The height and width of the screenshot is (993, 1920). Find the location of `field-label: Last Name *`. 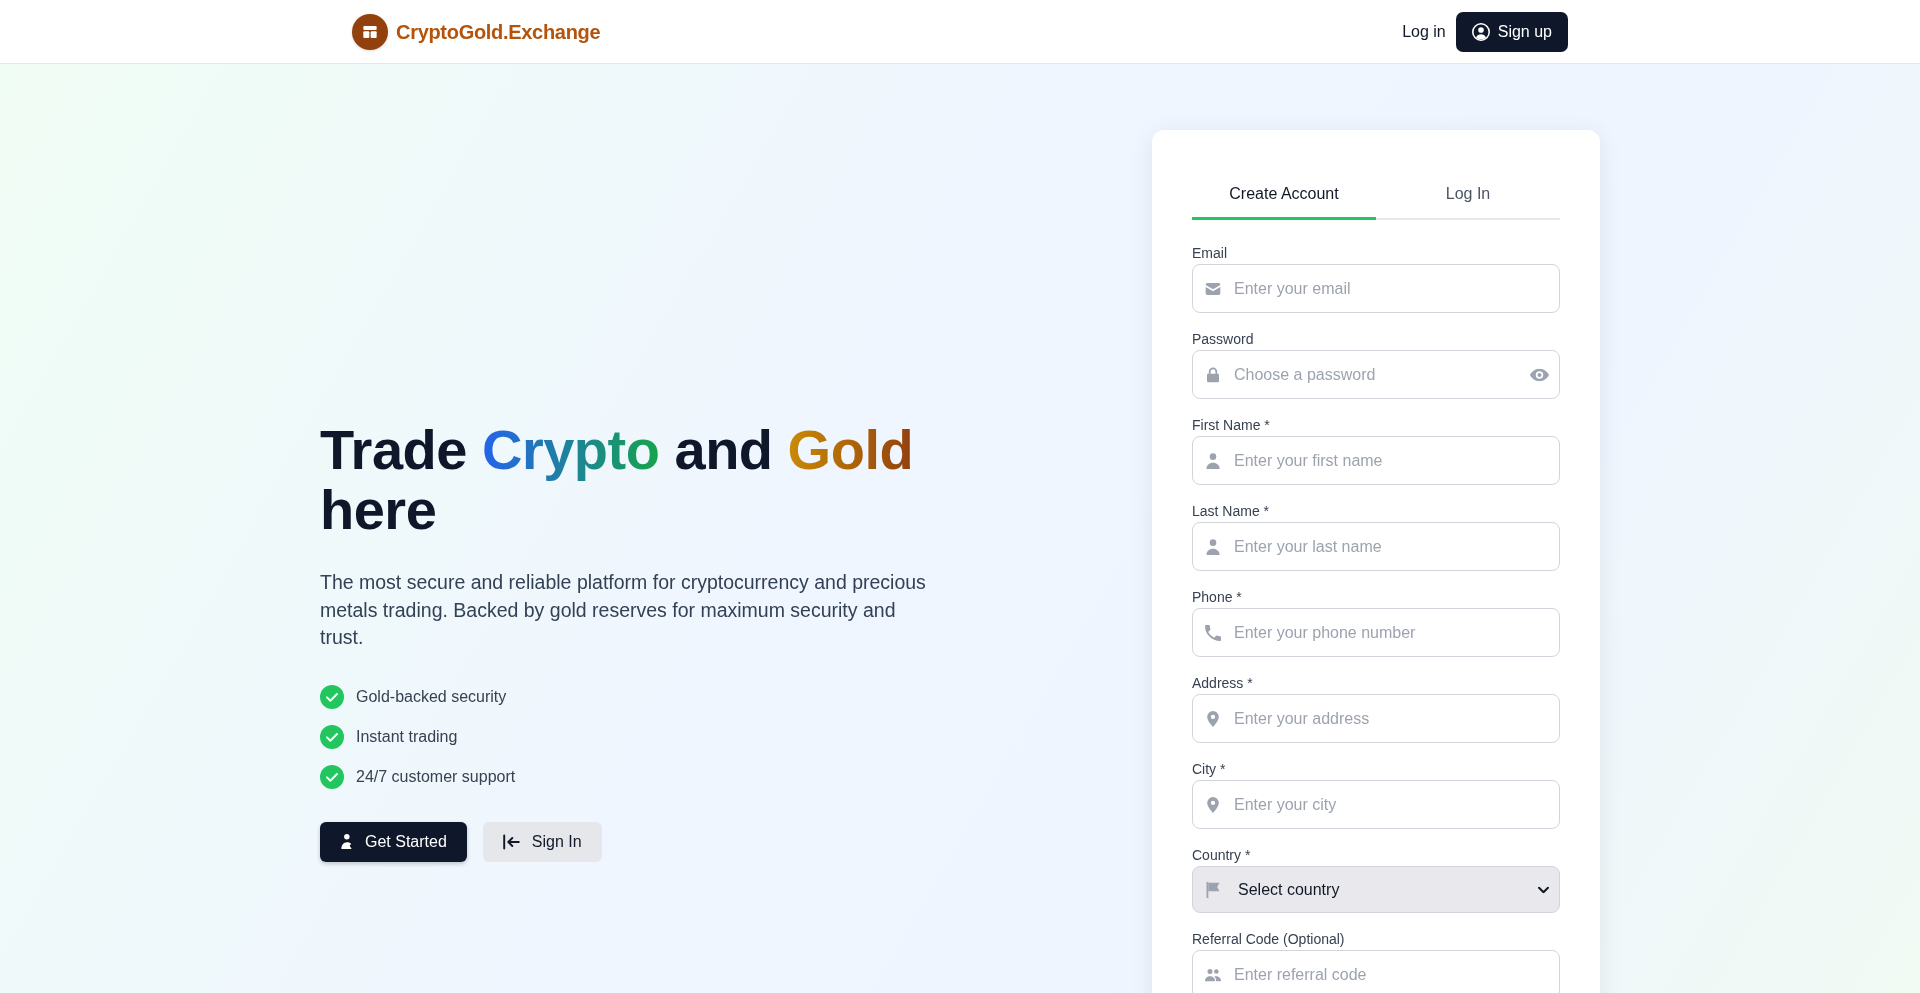

field-label: Last Name * is located at coordinates (1231, 511).